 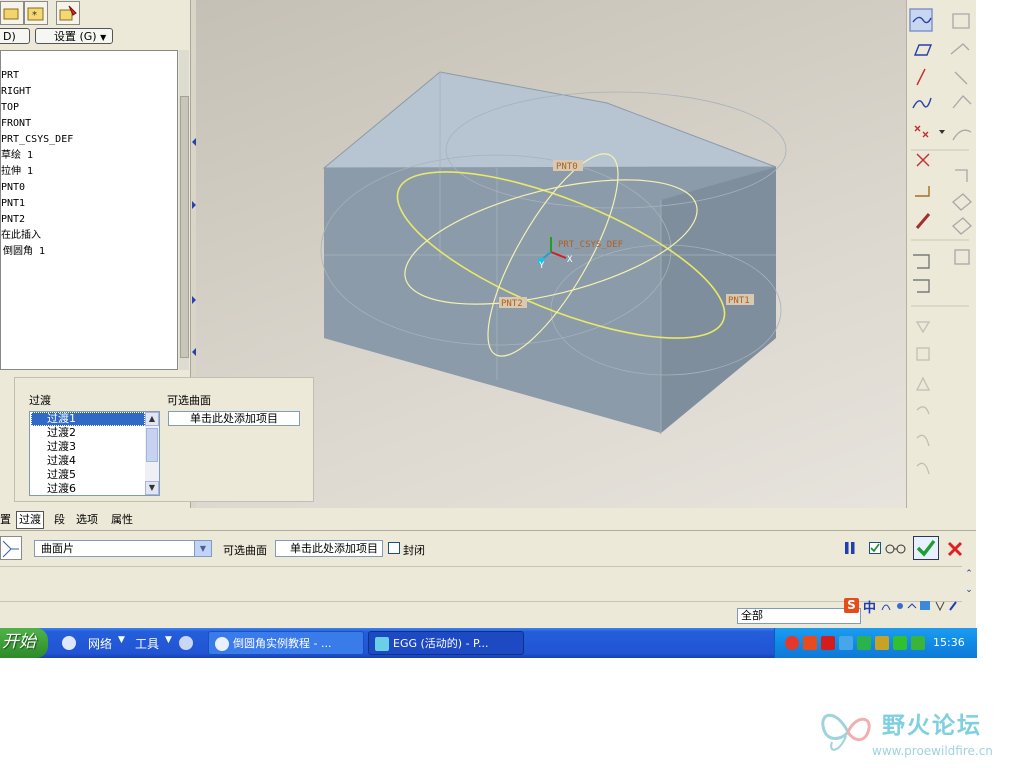 I want to click on plane-icon, so click(x=923, y=50).